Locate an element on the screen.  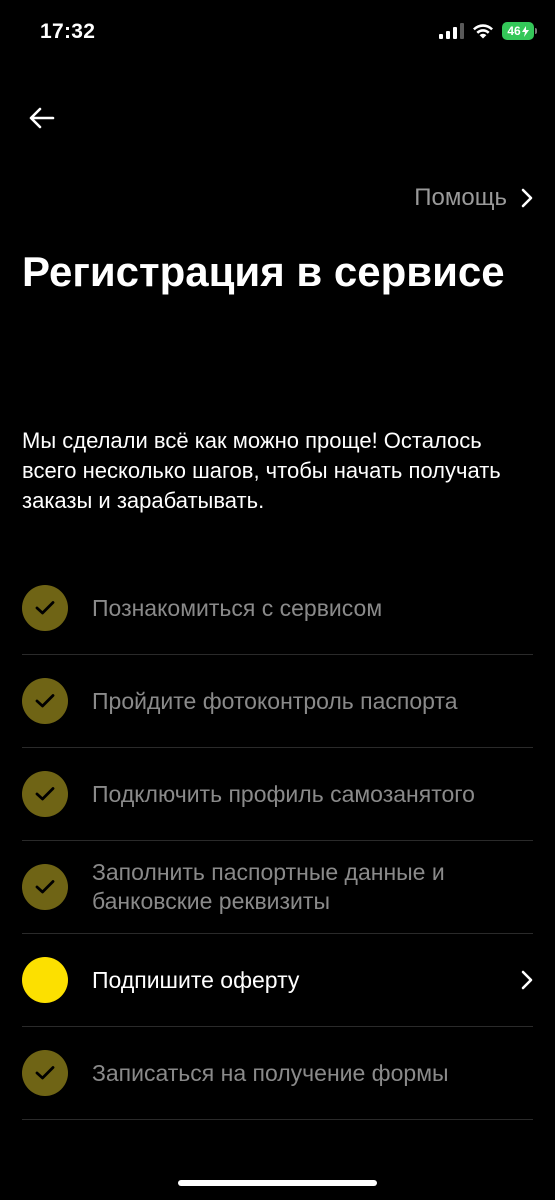
step-item: Пройдите фотоконтроль паспорта is located at coordinates (277, 701).